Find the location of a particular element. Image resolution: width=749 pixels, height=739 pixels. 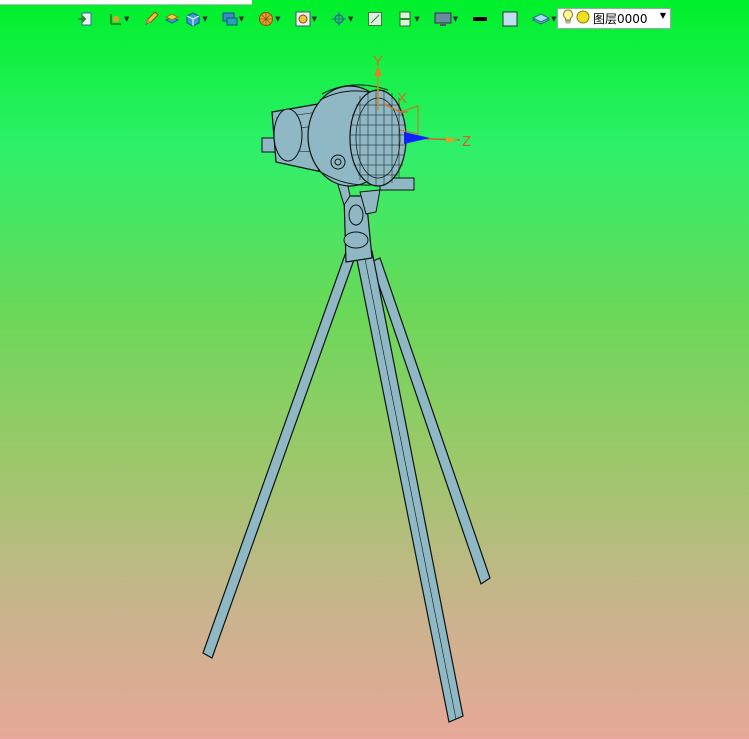

axis-y-label: Y is located at coordinates (378, 61).